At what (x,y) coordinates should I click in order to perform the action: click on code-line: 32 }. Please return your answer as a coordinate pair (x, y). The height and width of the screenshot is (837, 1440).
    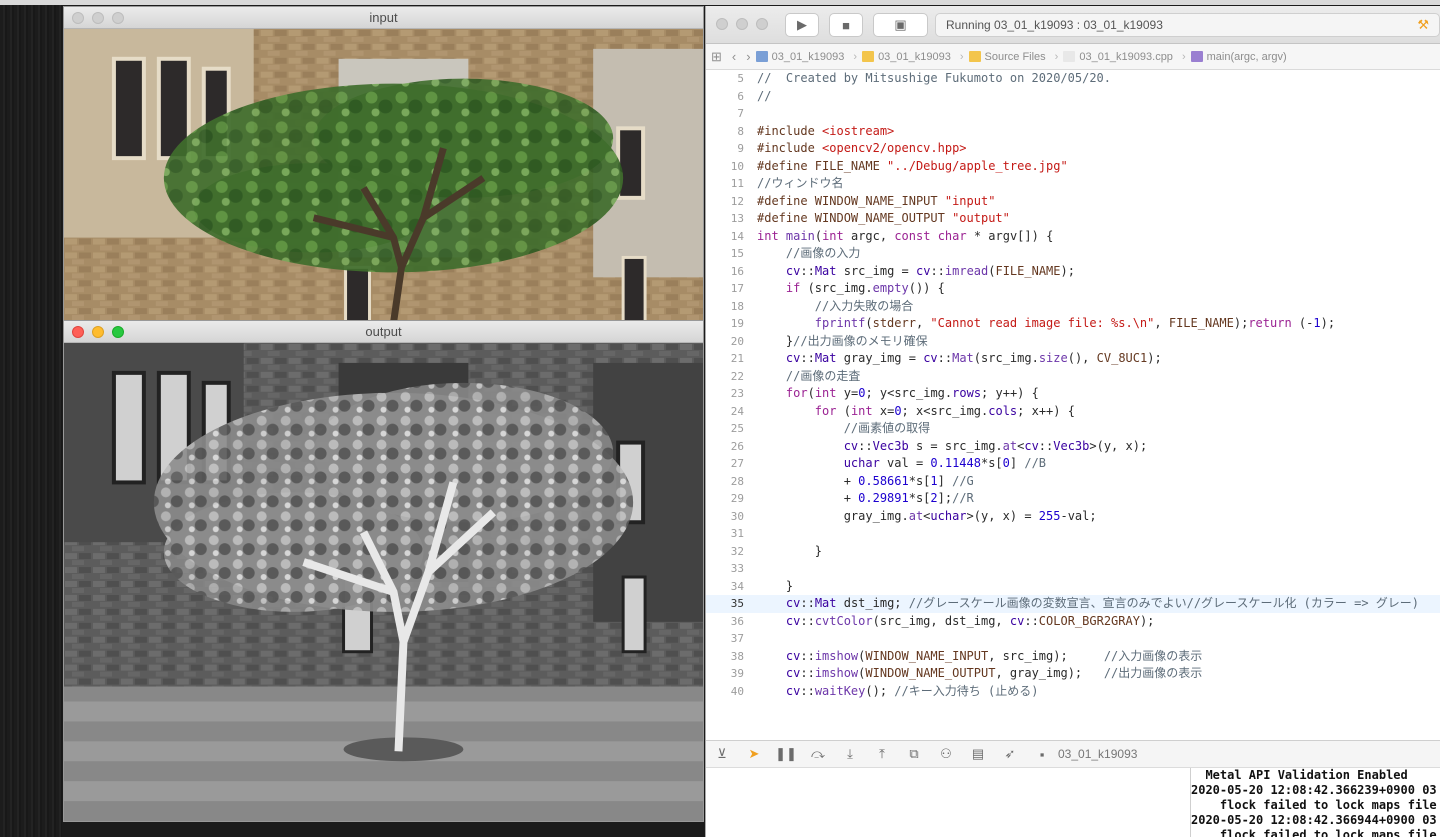
    Looking at the image, I should click on (1073, 552).